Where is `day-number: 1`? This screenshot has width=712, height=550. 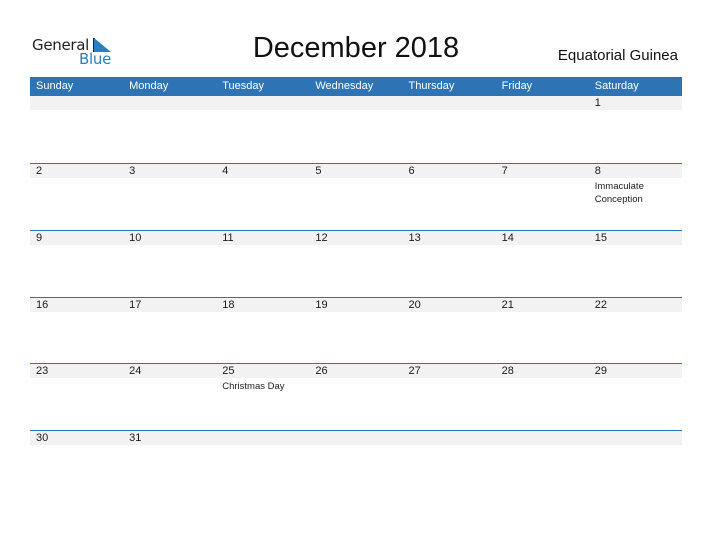 day-number: 1 is located at coordinates (635, 103).